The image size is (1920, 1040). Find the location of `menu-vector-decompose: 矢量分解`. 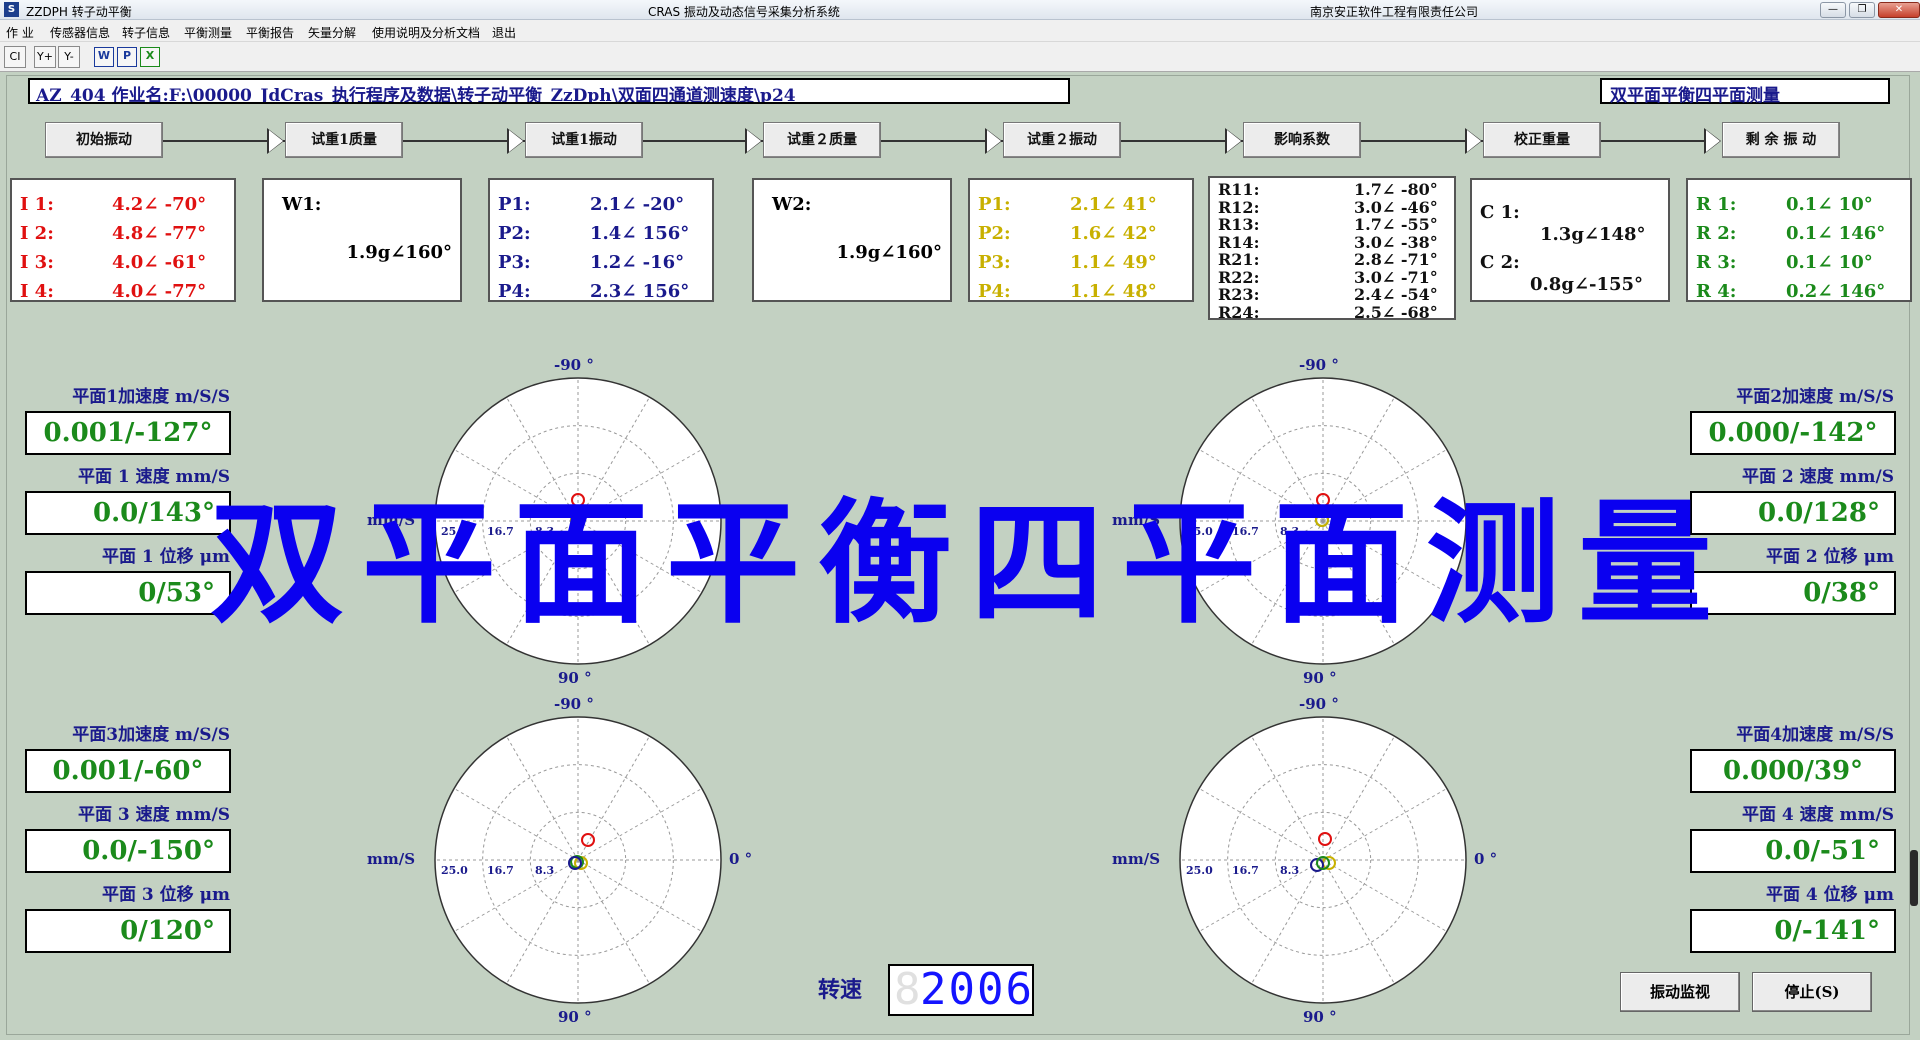

menu-vector-decompose: 矢量分解 is located at coordinates (332, 32).